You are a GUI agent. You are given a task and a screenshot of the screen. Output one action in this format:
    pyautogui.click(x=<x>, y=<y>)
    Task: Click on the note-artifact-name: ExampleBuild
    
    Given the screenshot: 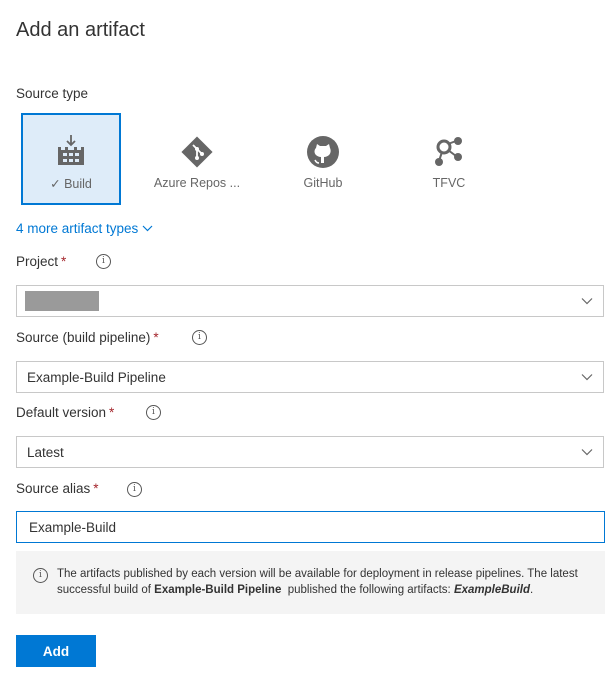 What is the action you would take?
    pyautogui.click(x=492, y=590)
    